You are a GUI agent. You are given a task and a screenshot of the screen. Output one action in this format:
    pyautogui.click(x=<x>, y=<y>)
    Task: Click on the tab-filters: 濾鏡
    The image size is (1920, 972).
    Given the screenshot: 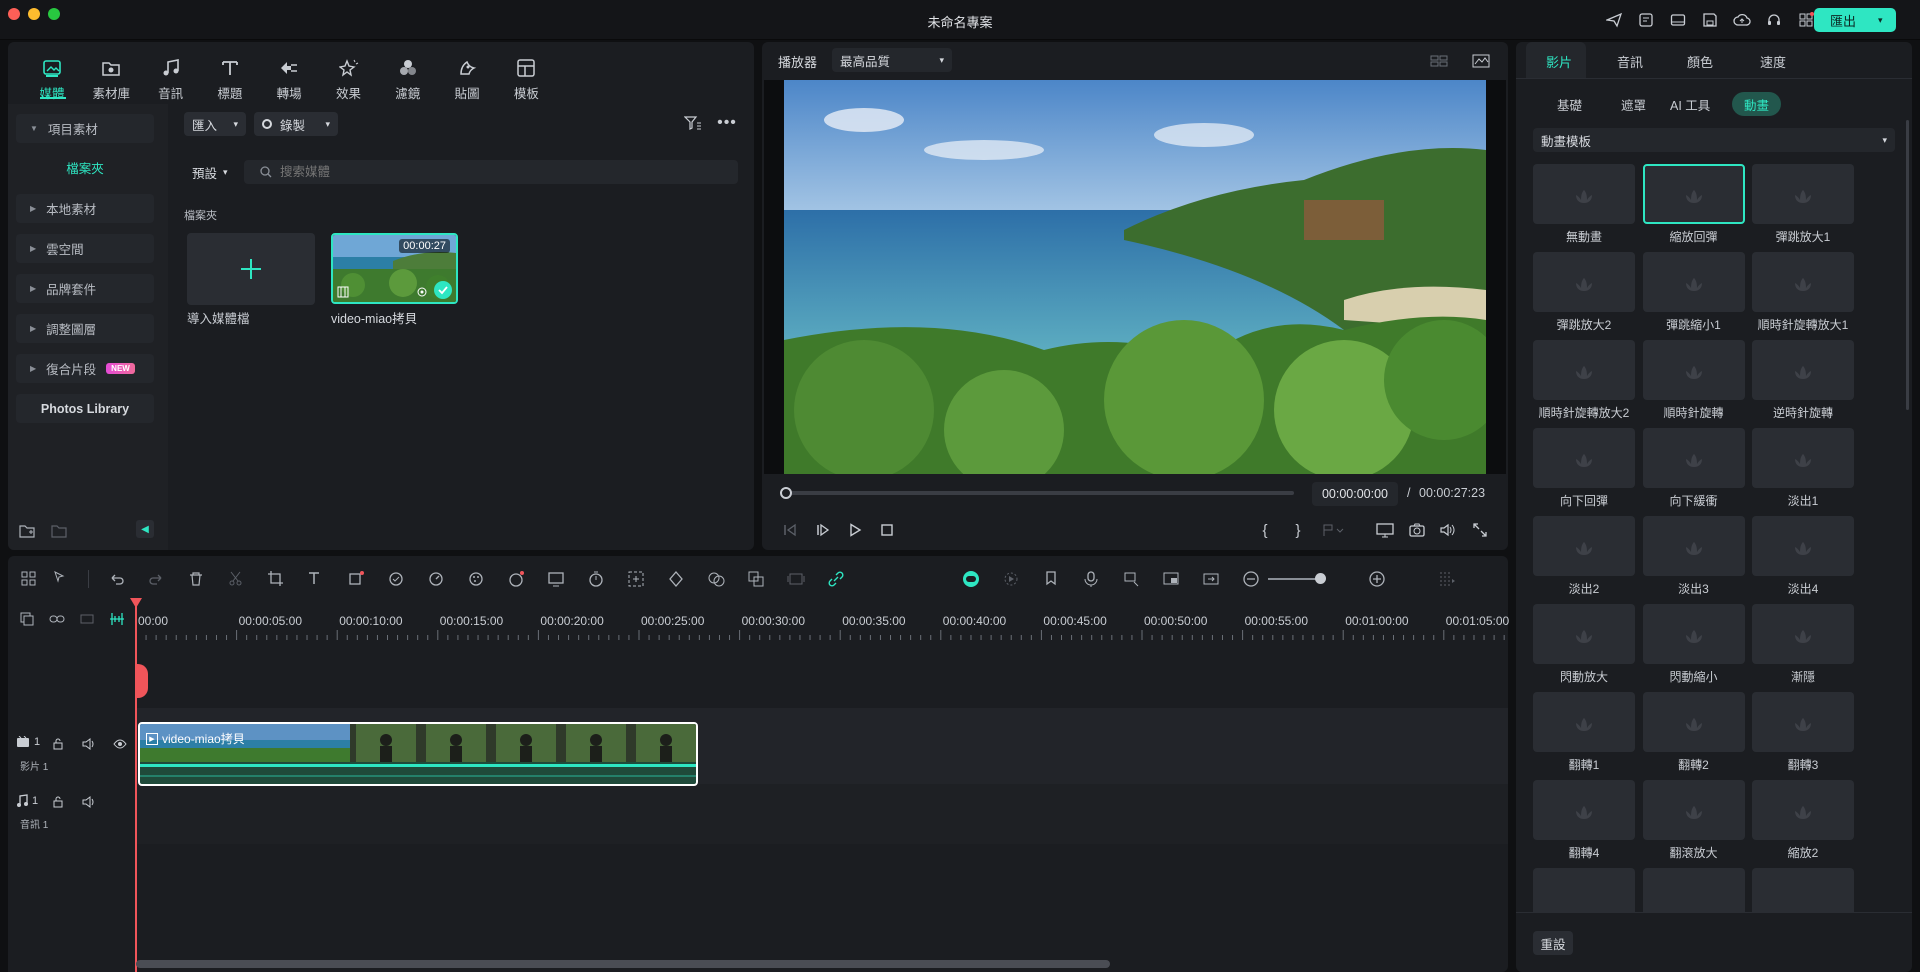 What is the action you would take?
    pyautogui.click(x=408, y=80)
    